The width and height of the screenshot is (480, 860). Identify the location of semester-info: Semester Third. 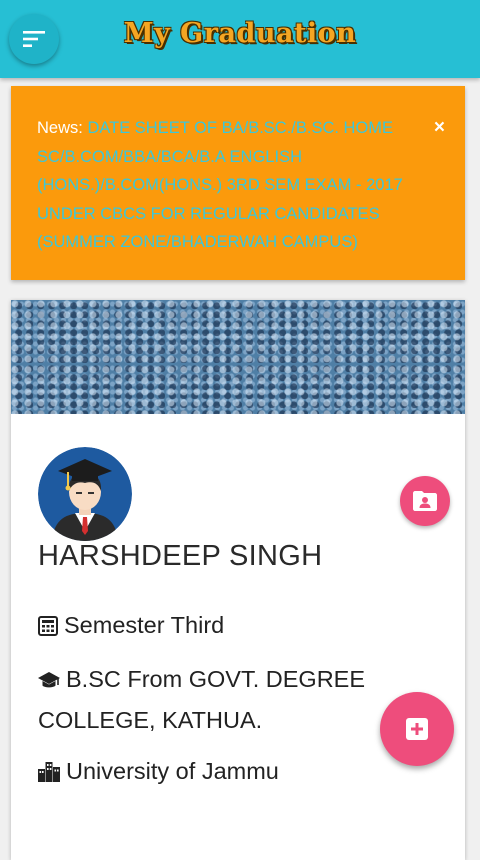
(131, 626).